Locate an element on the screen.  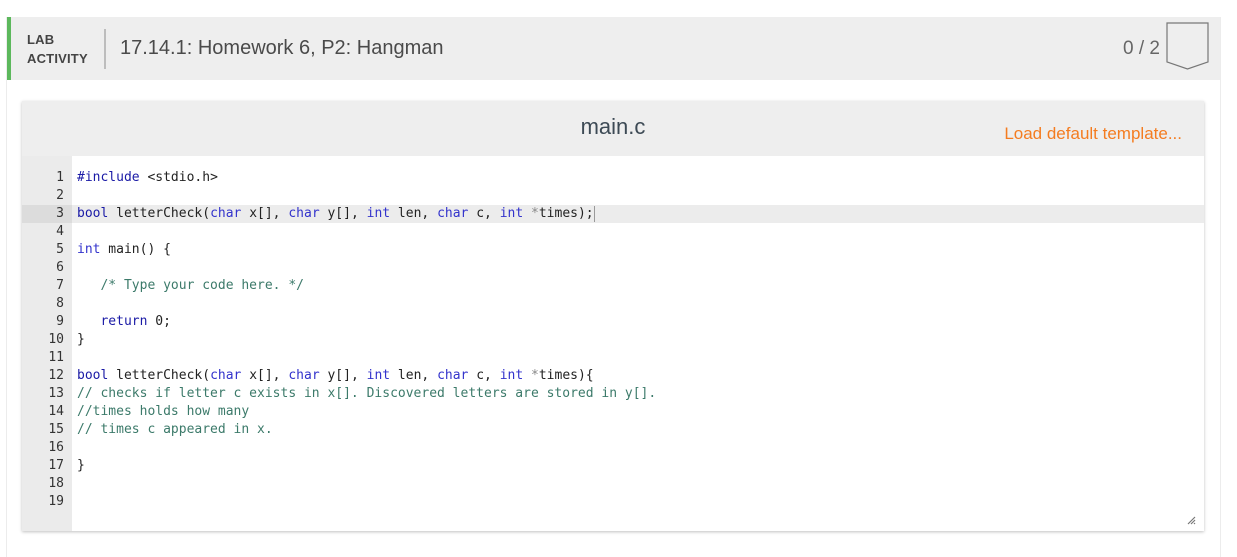
line-number: 18 is located at coordinates (56, 483).